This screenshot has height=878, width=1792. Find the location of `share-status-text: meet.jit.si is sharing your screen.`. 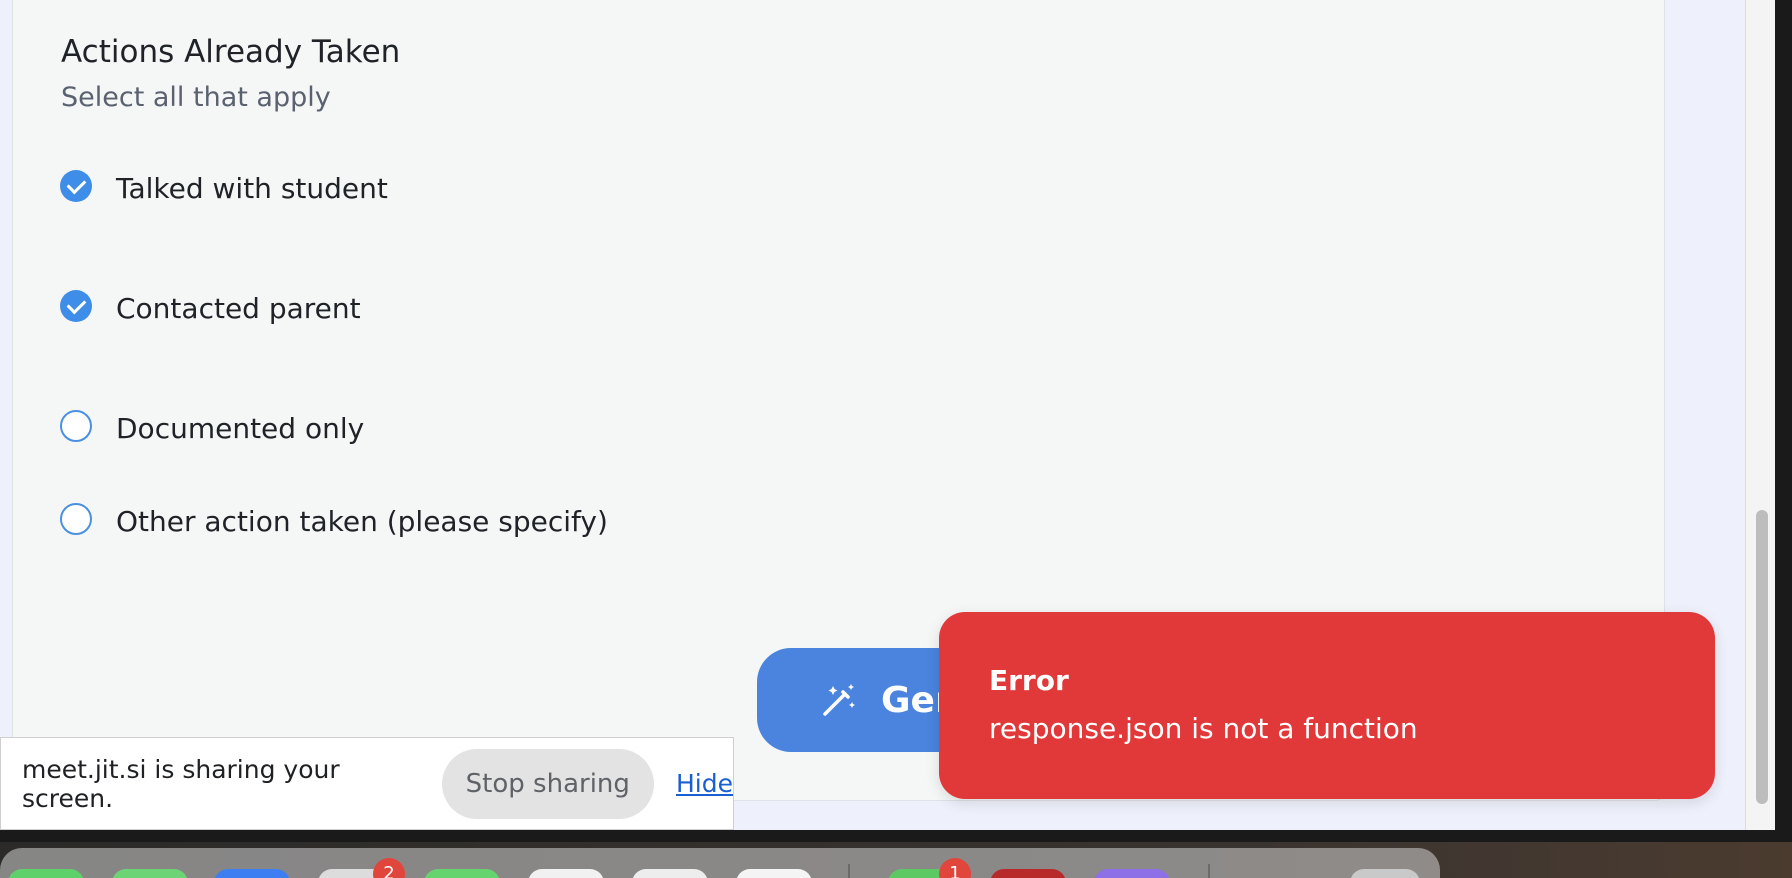

share-status-text: meet.jit.si is sharing your screen. is located at coordinates (181, 783).